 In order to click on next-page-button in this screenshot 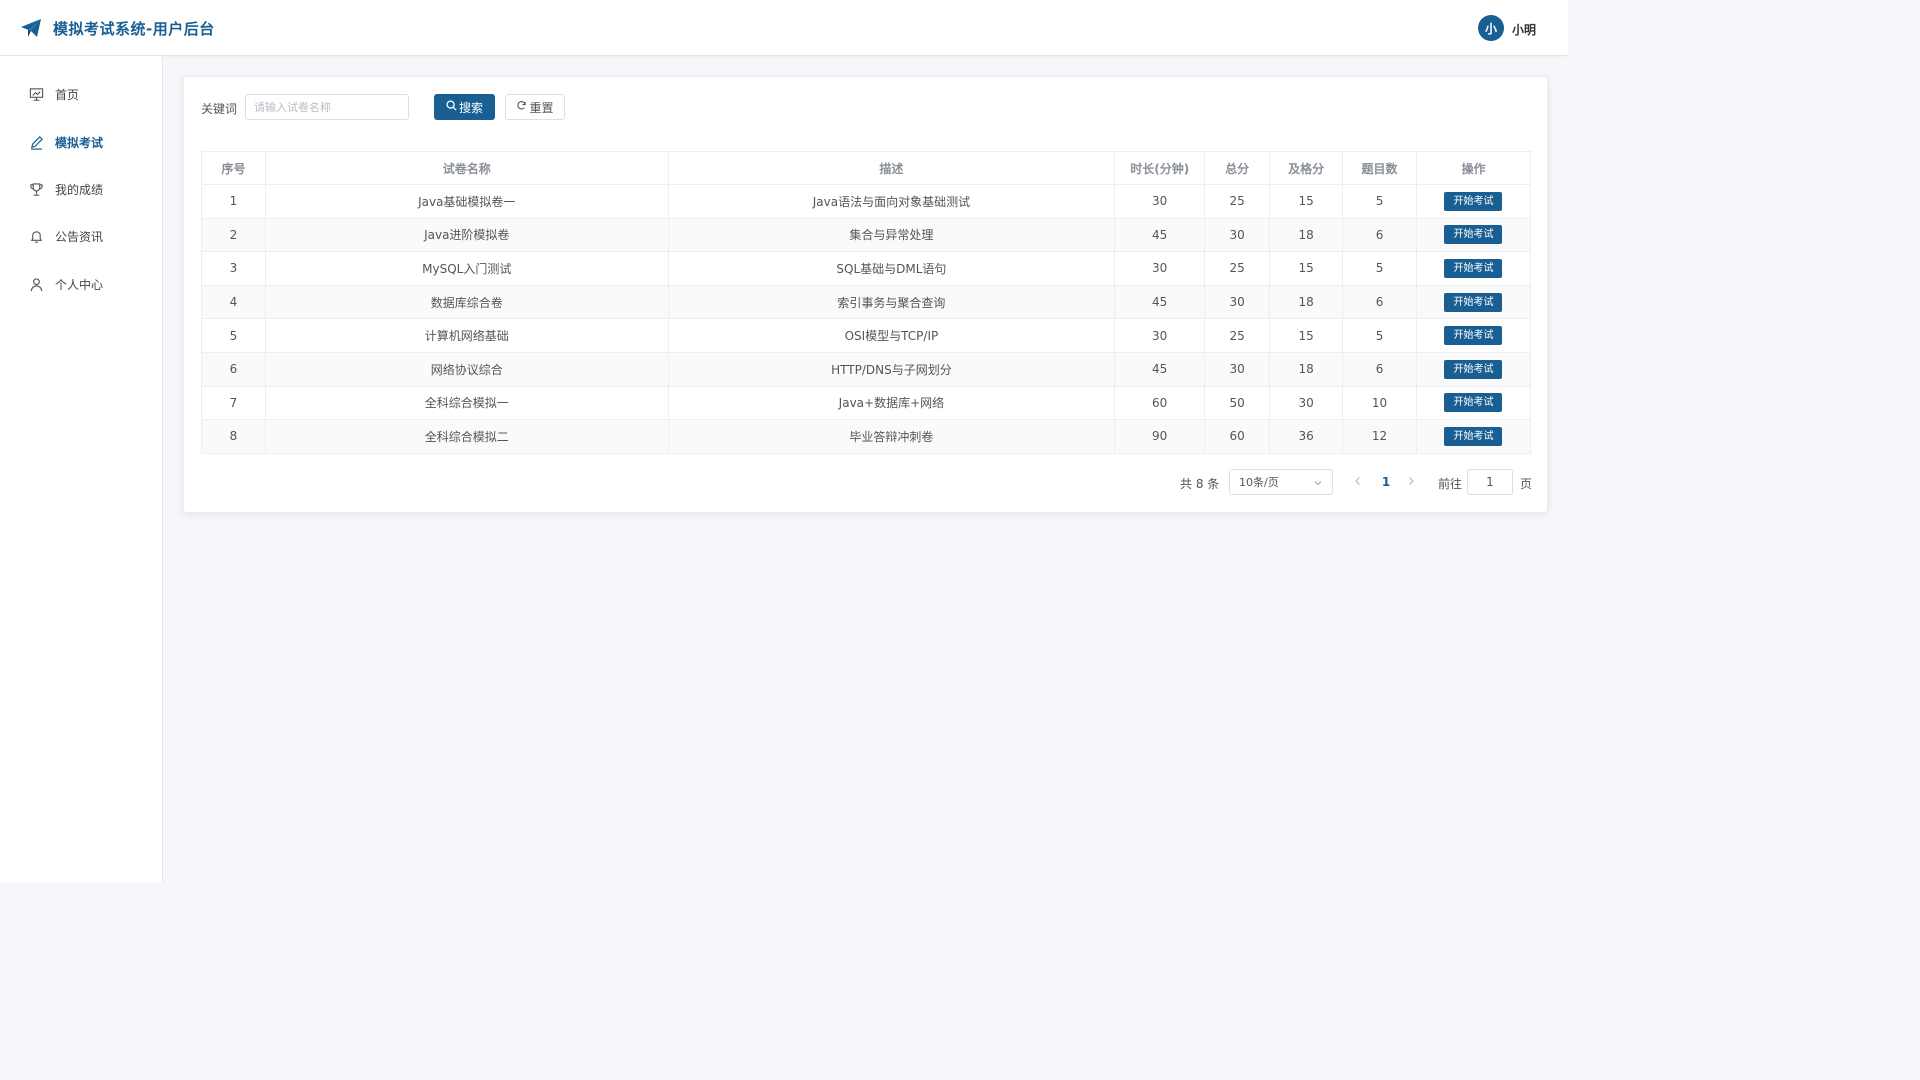, I will do `click(1412, 482)`.